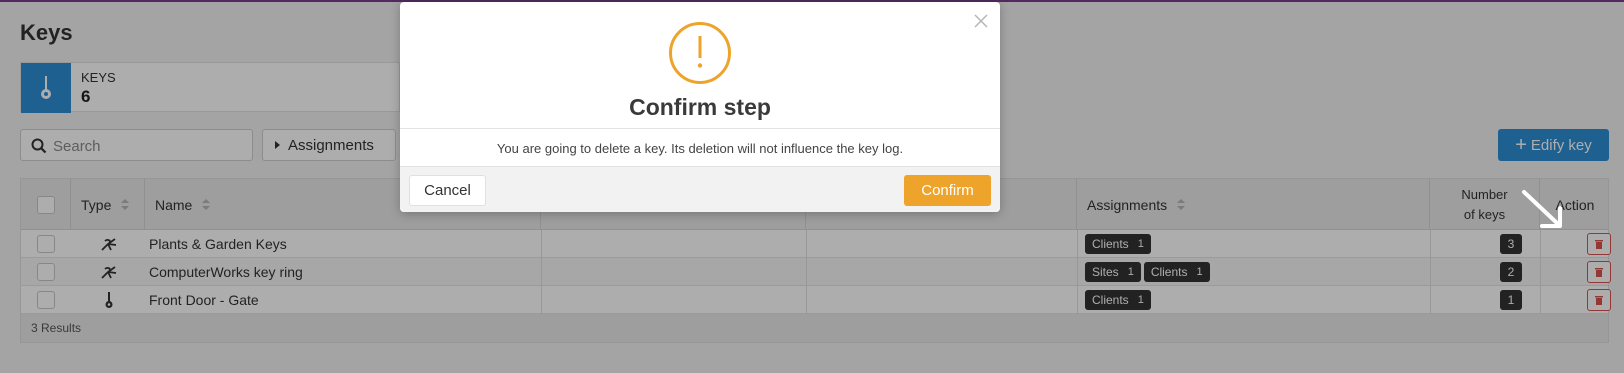 This screenshot has width=1624, height=373. Describe the element at coordinates (700, 189) in the screenshot. I see `dialog-footer: Cancel Confirm` at that location.